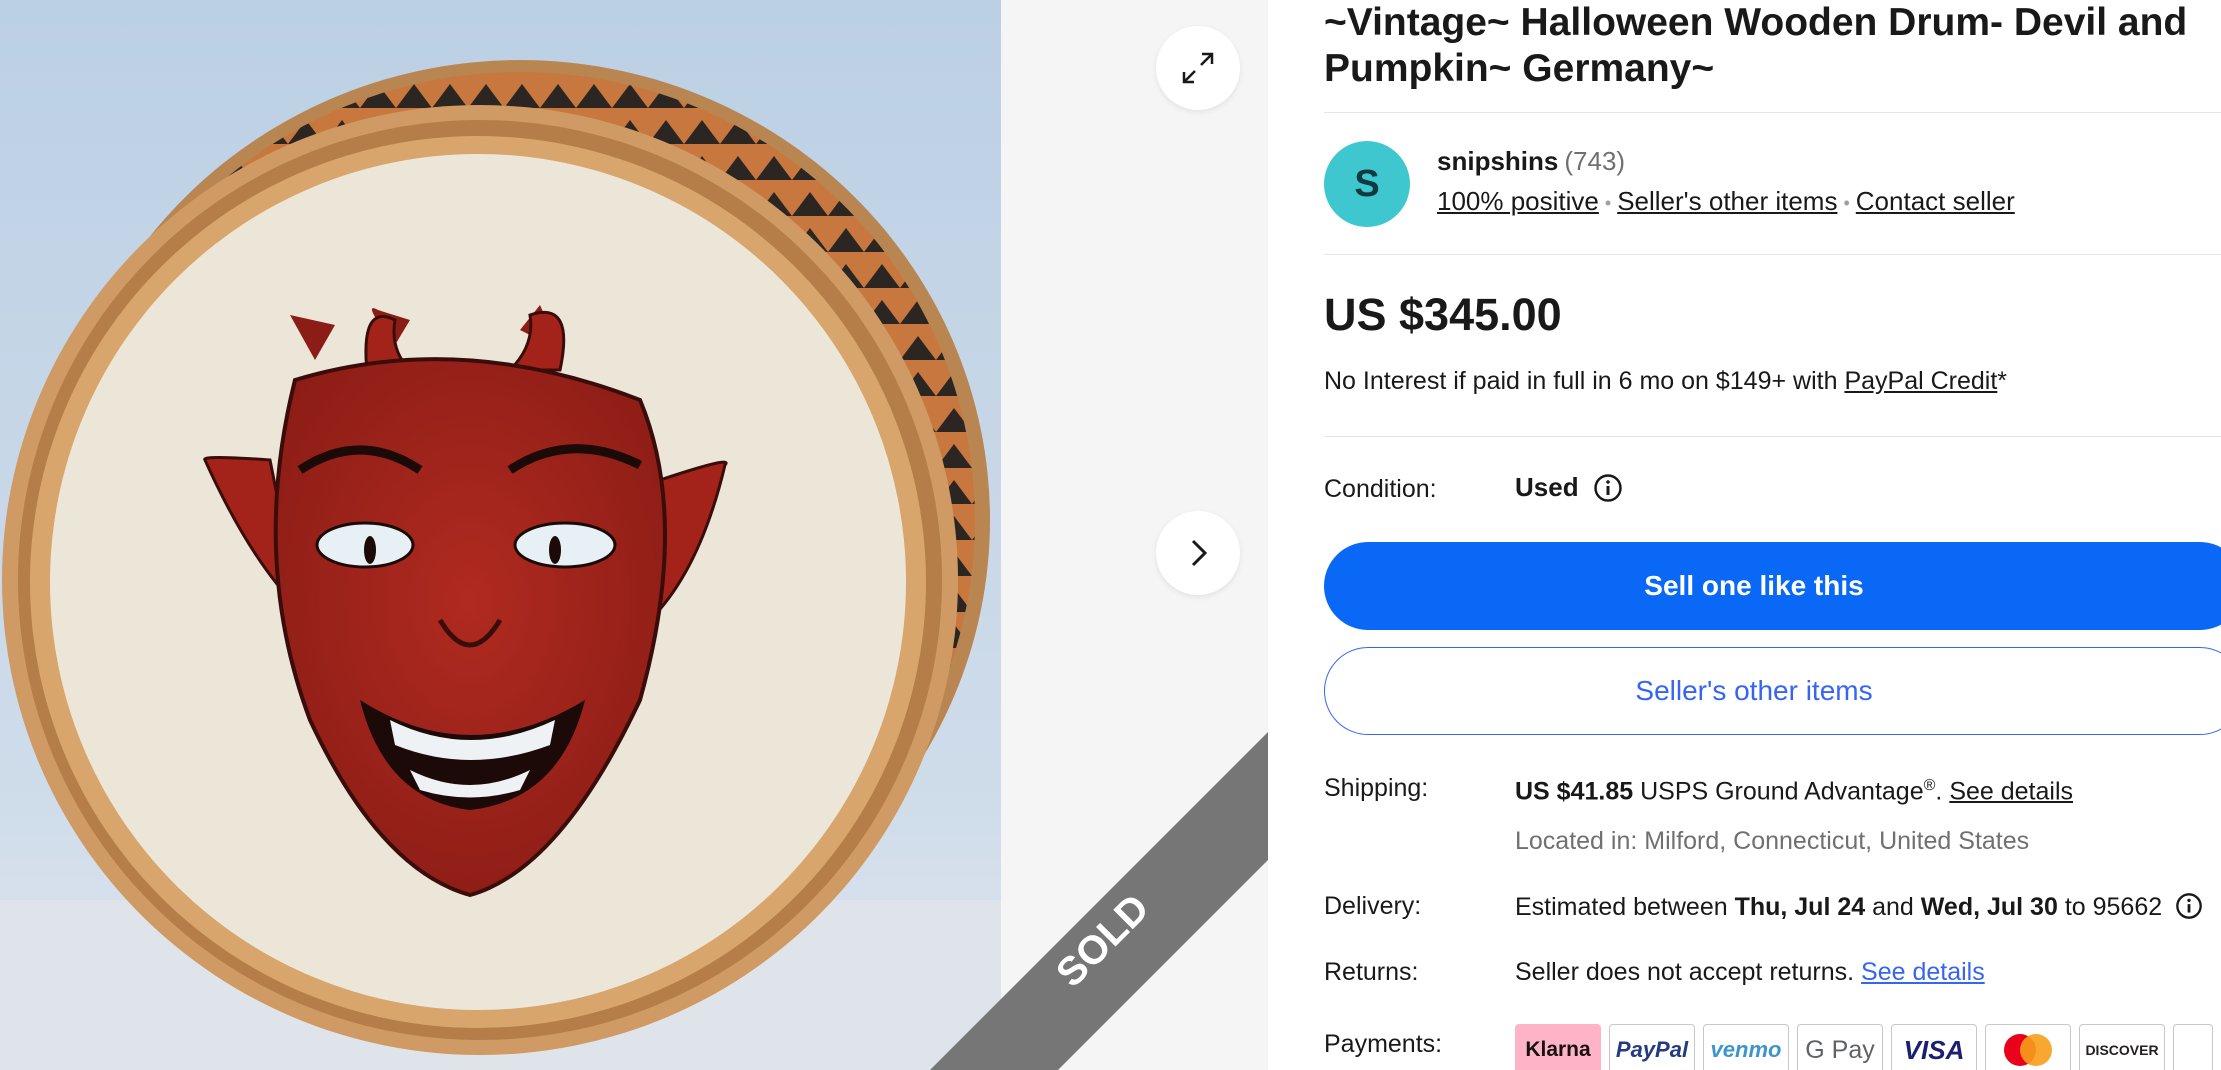 The height and width of the screenshot is (1070, 2221). I want to click on price: US $345.00, so click(1443, 314).